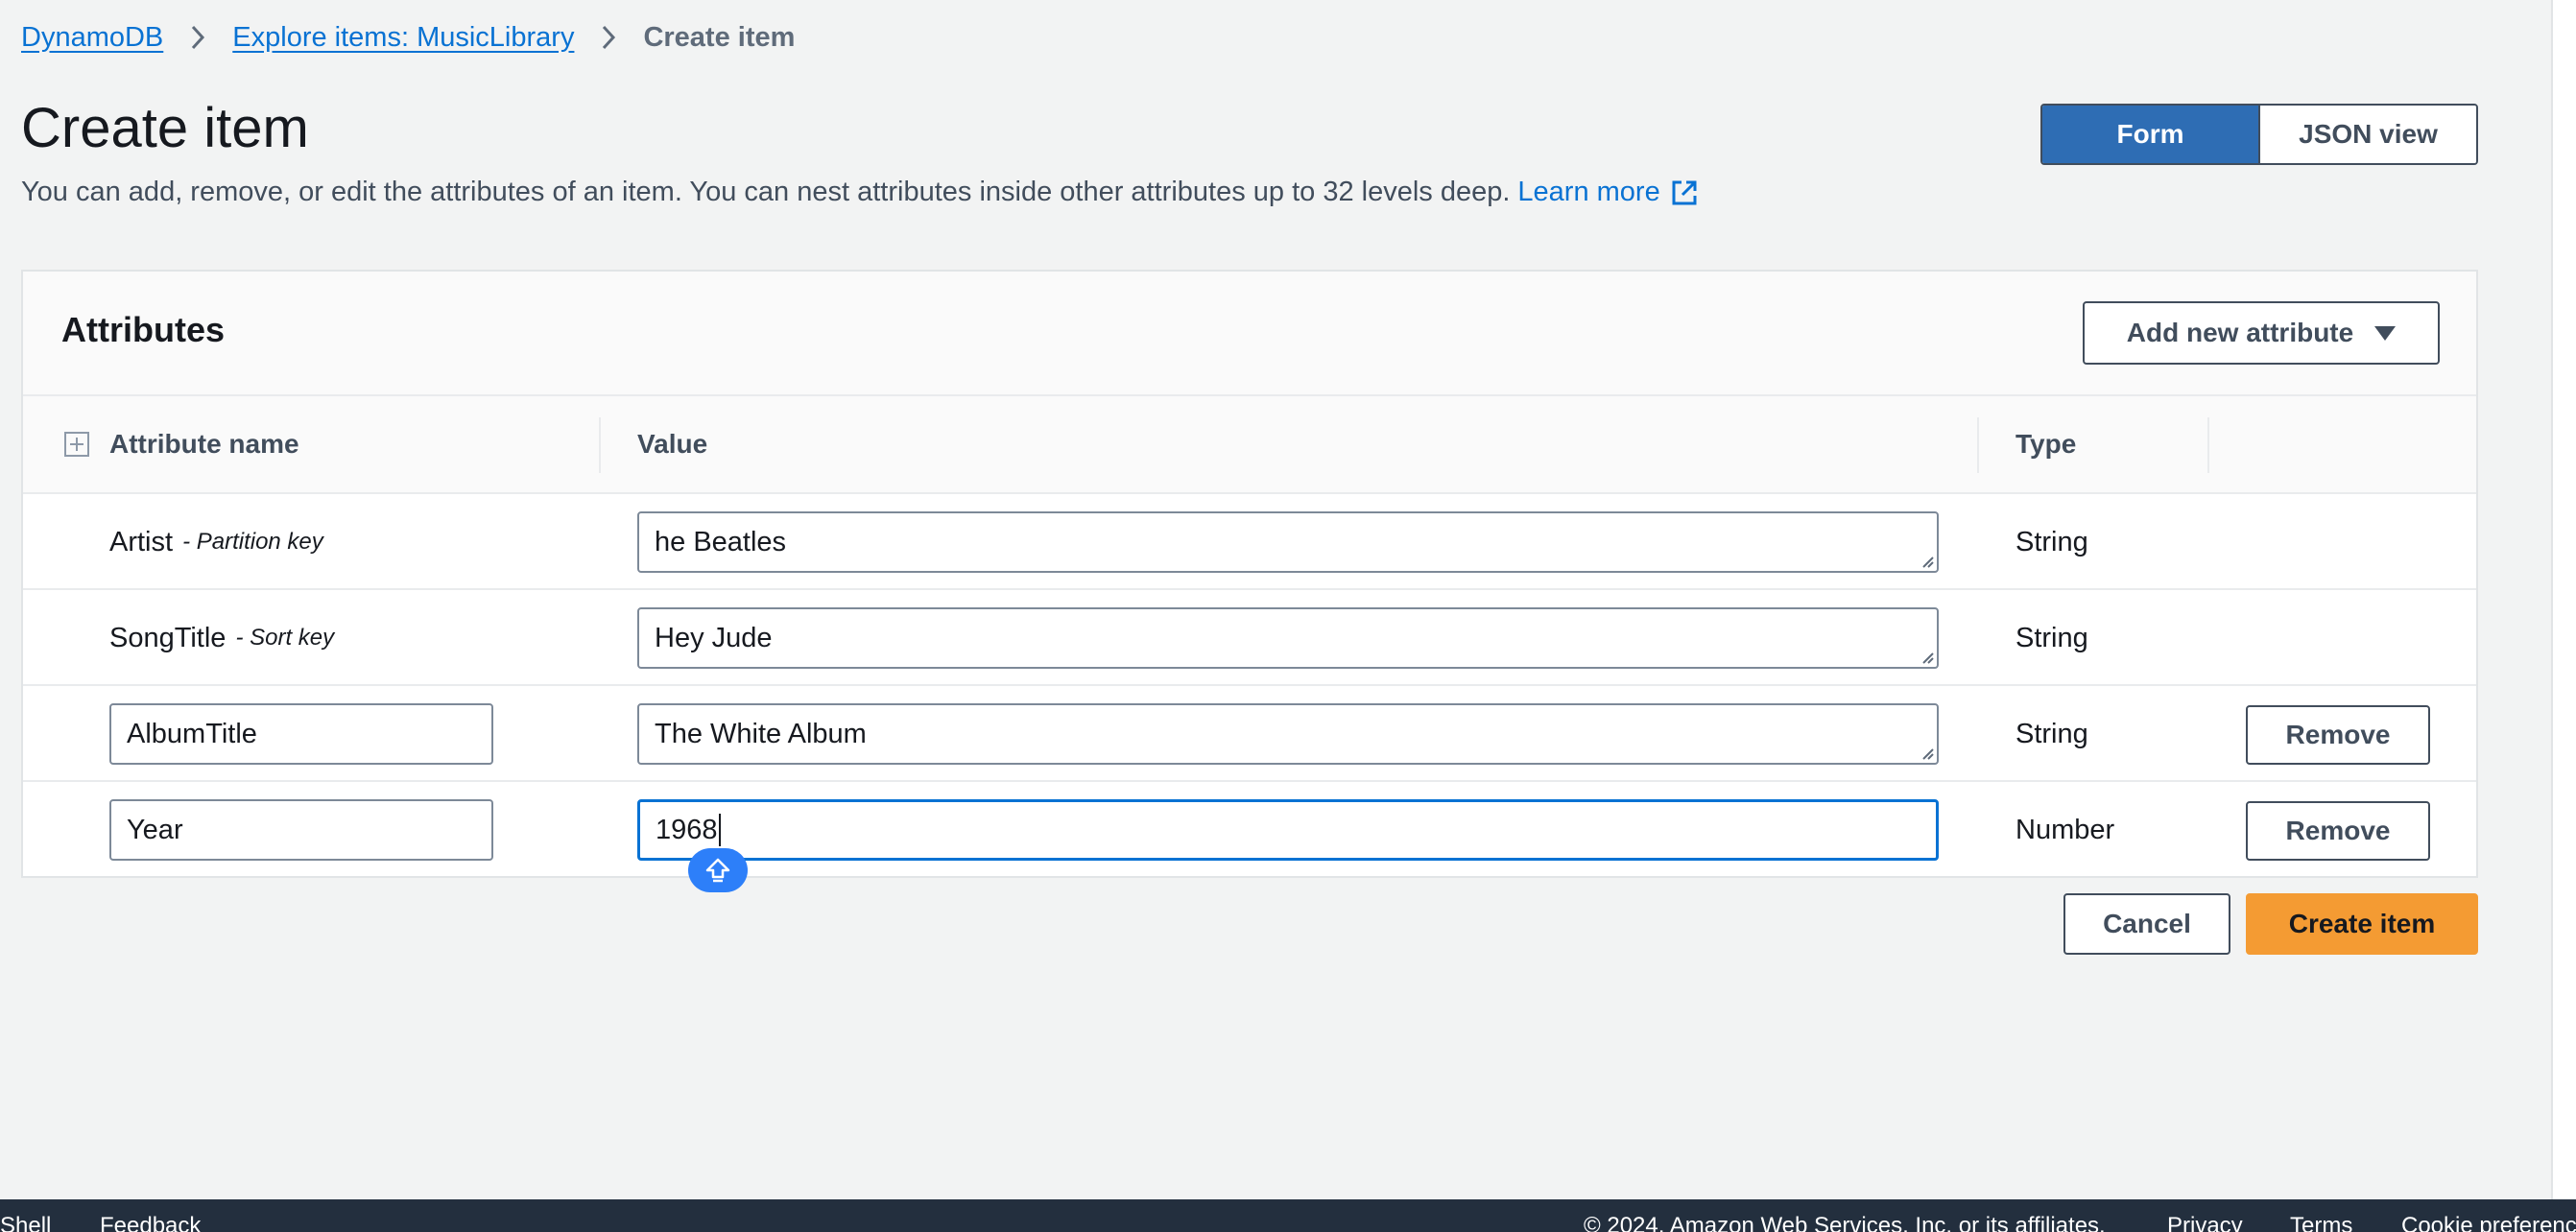  I want to click on remove-albumtitle-button: Remove, so click(2338, 735).